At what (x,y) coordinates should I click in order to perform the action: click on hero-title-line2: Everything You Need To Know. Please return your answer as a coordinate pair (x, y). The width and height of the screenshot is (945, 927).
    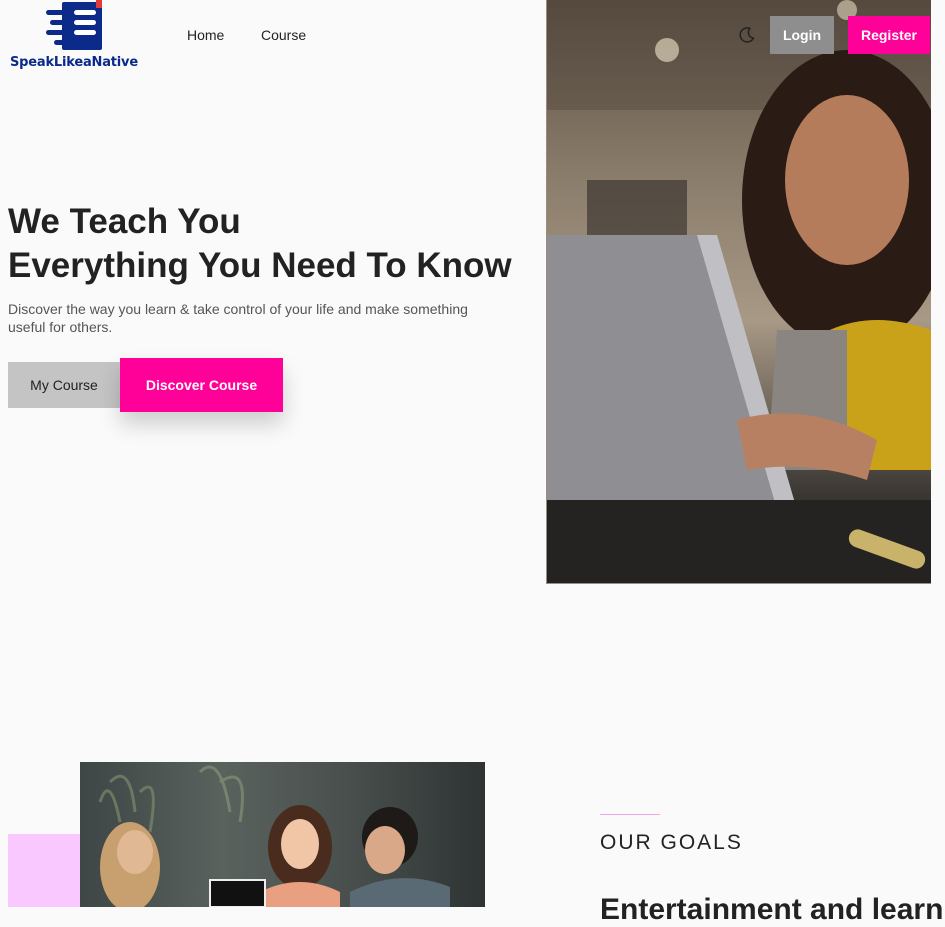
    Looking at the image, I should click on (260, 265).